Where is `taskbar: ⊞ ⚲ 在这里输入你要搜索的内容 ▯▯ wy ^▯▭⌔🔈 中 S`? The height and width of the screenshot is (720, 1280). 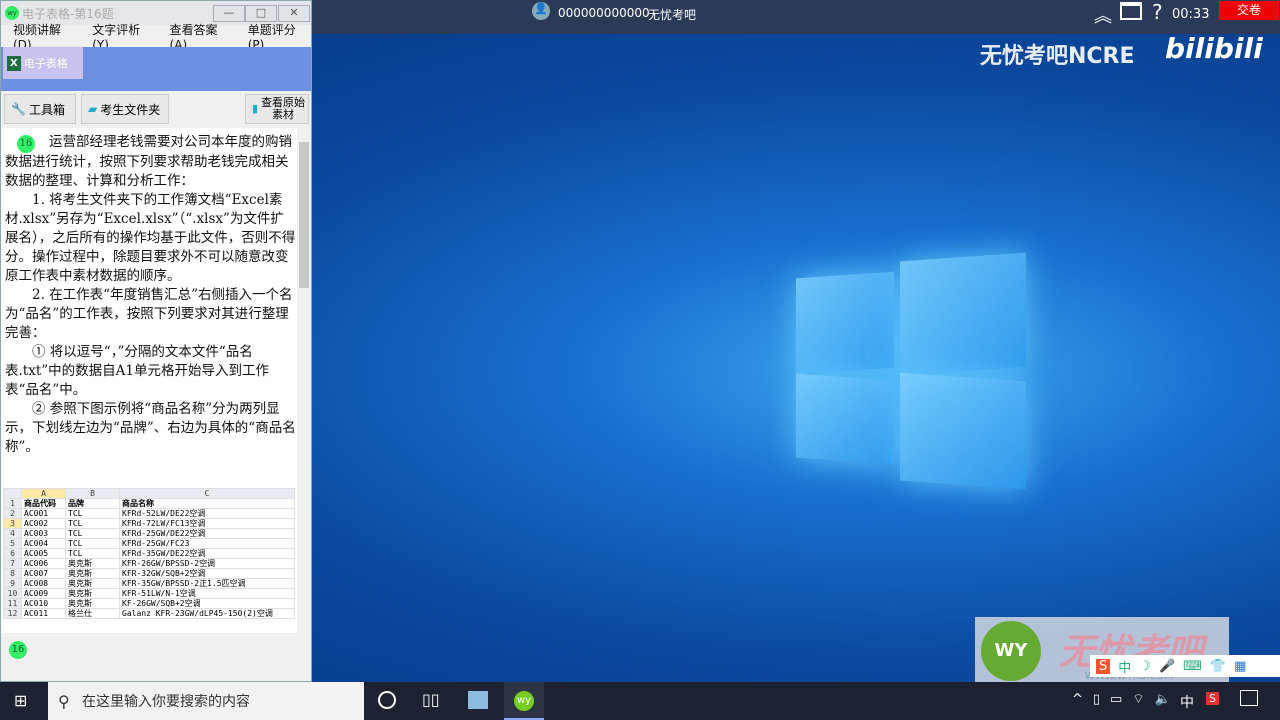
taskbar: ⊞ ⚲ 在这里输入你要搜索的内容 ▯▯ wy ^▯▭⌔🔈 中 S is located at coordinates (640, 701).